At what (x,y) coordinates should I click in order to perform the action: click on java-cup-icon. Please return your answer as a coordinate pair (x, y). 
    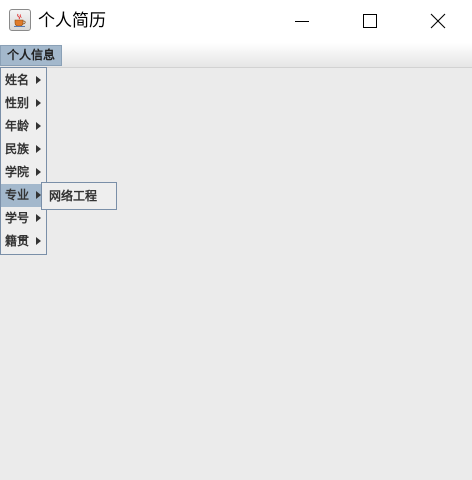
    Looking at the image, I should click on (20, 20).